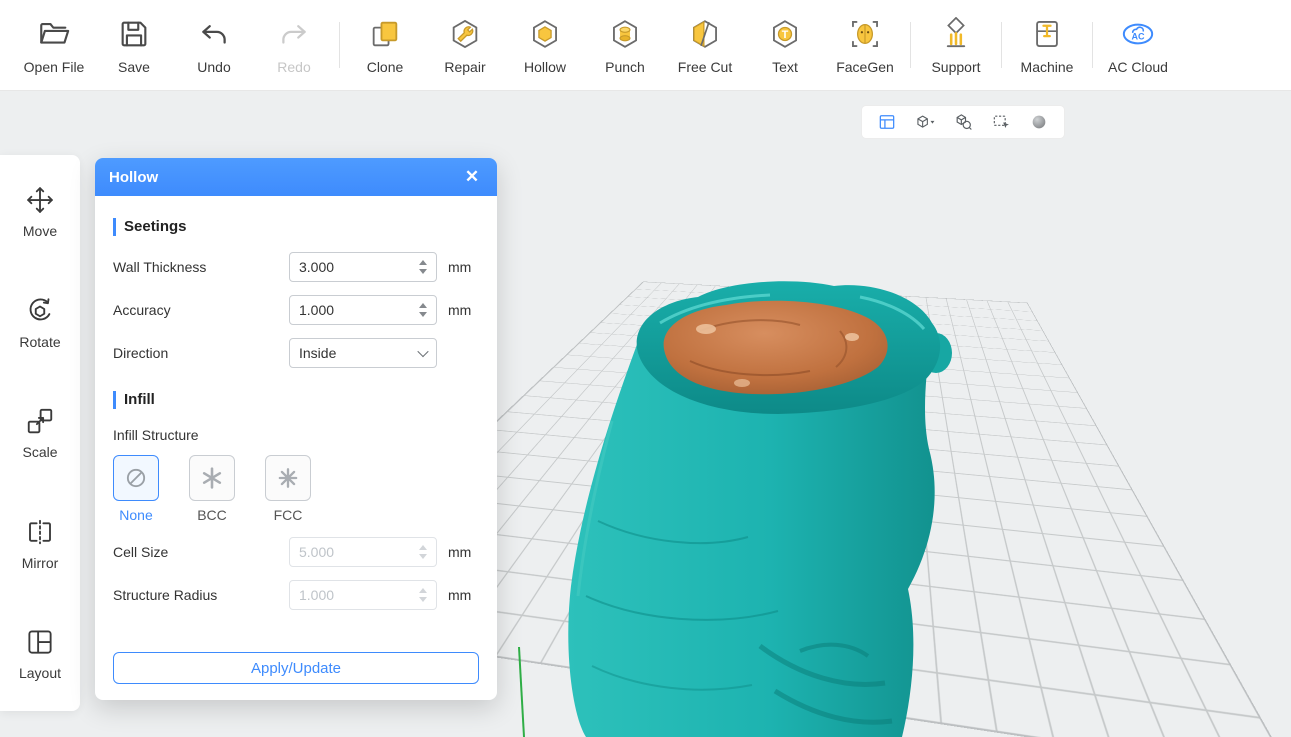 This screenshot has width=1291, height=737. I want to click on zoom-view-icon, so click(963, 122).